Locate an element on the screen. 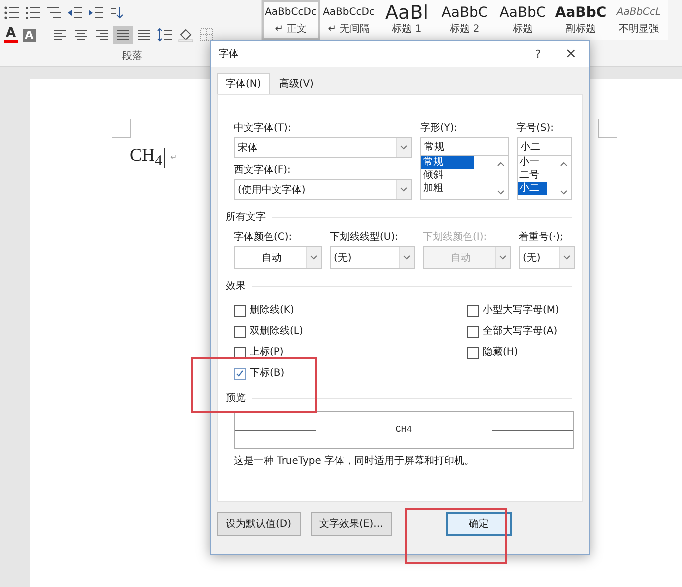  field-label: 着重号(·); is located at coordinates (541, 237).